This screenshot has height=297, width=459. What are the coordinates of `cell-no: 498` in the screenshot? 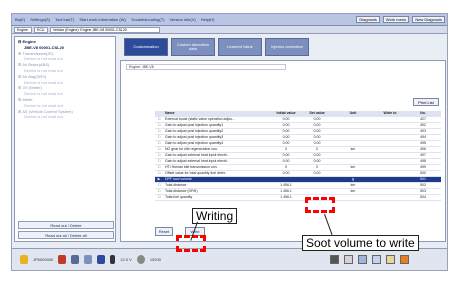 It's located at (423, 161).